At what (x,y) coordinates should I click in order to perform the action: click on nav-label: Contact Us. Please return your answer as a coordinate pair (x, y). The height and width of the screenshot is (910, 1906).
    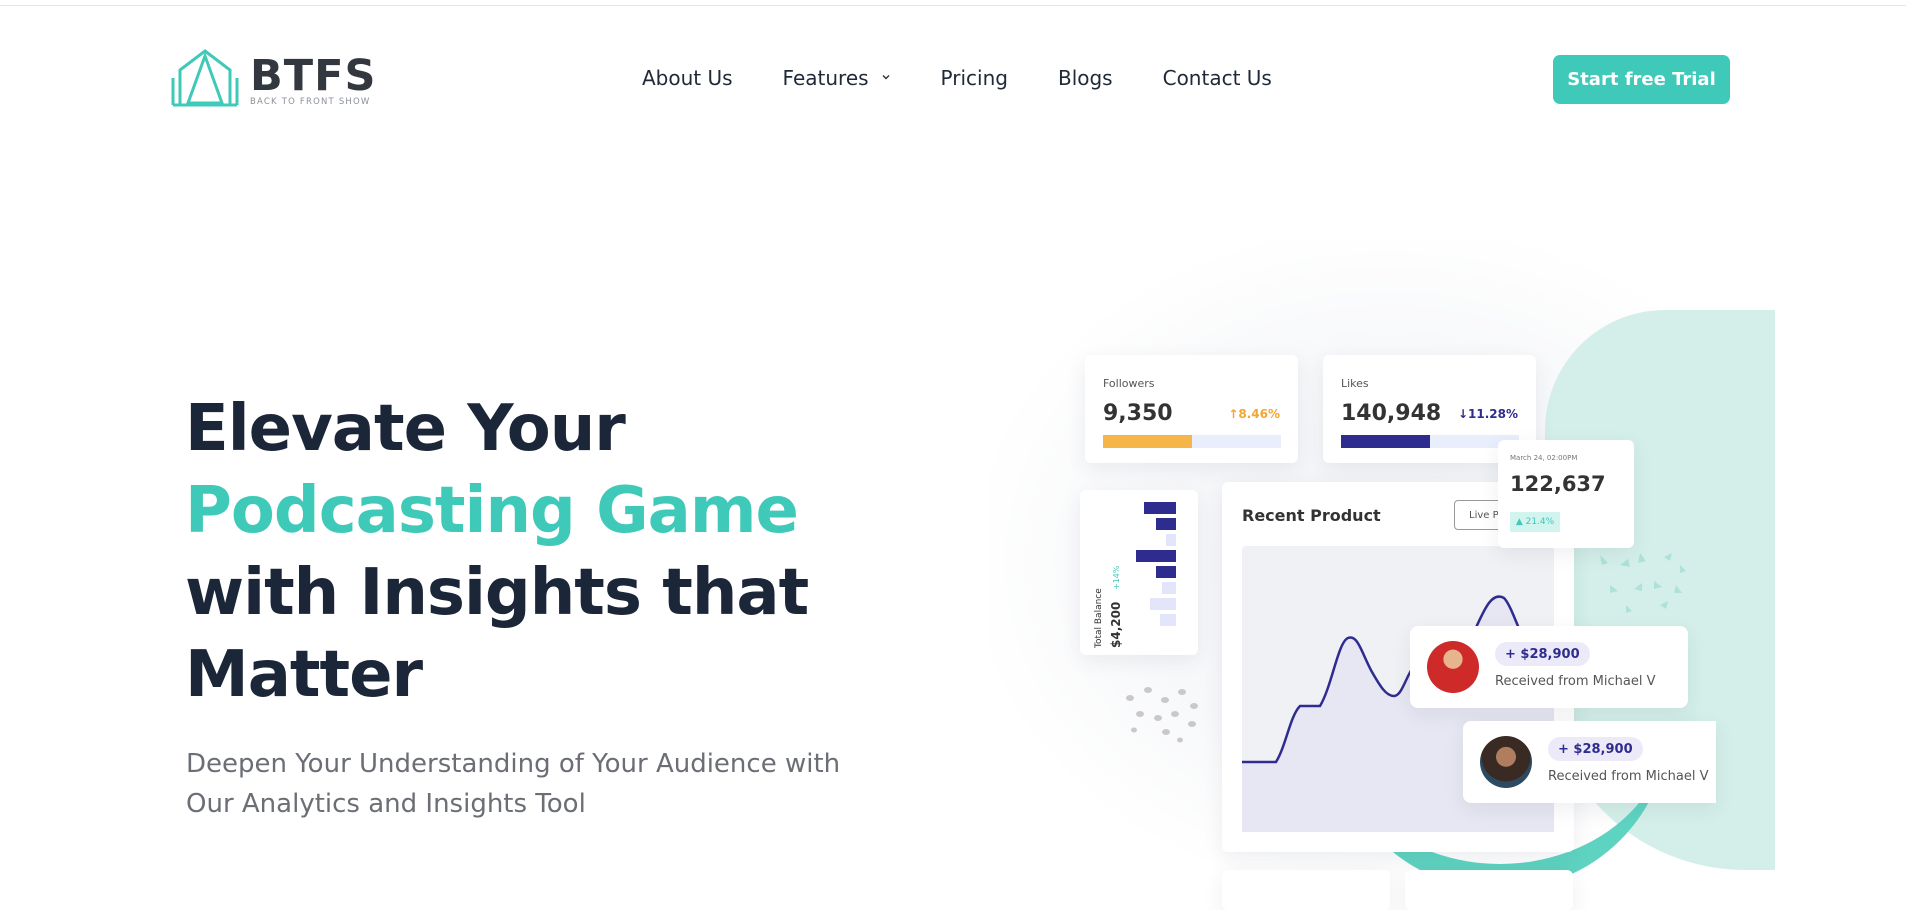
    Looking at the image, I should click on (1217, 78).